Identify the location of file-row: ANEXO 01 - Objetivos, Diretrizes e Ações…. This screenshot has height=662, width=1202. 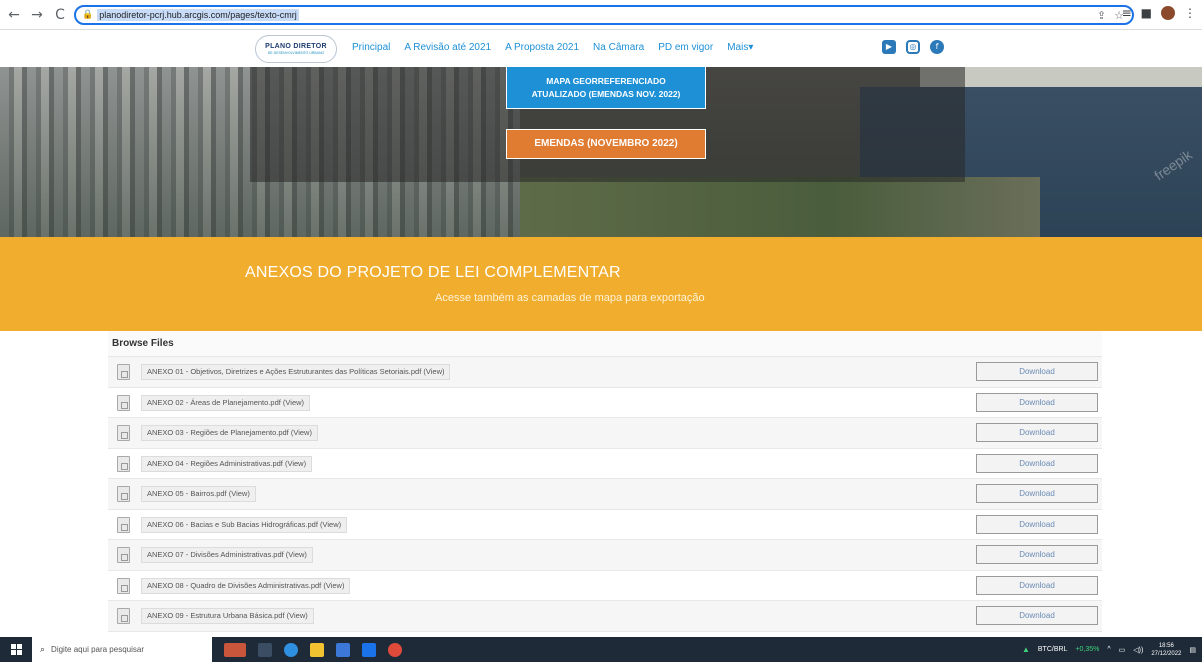
(605, 372).